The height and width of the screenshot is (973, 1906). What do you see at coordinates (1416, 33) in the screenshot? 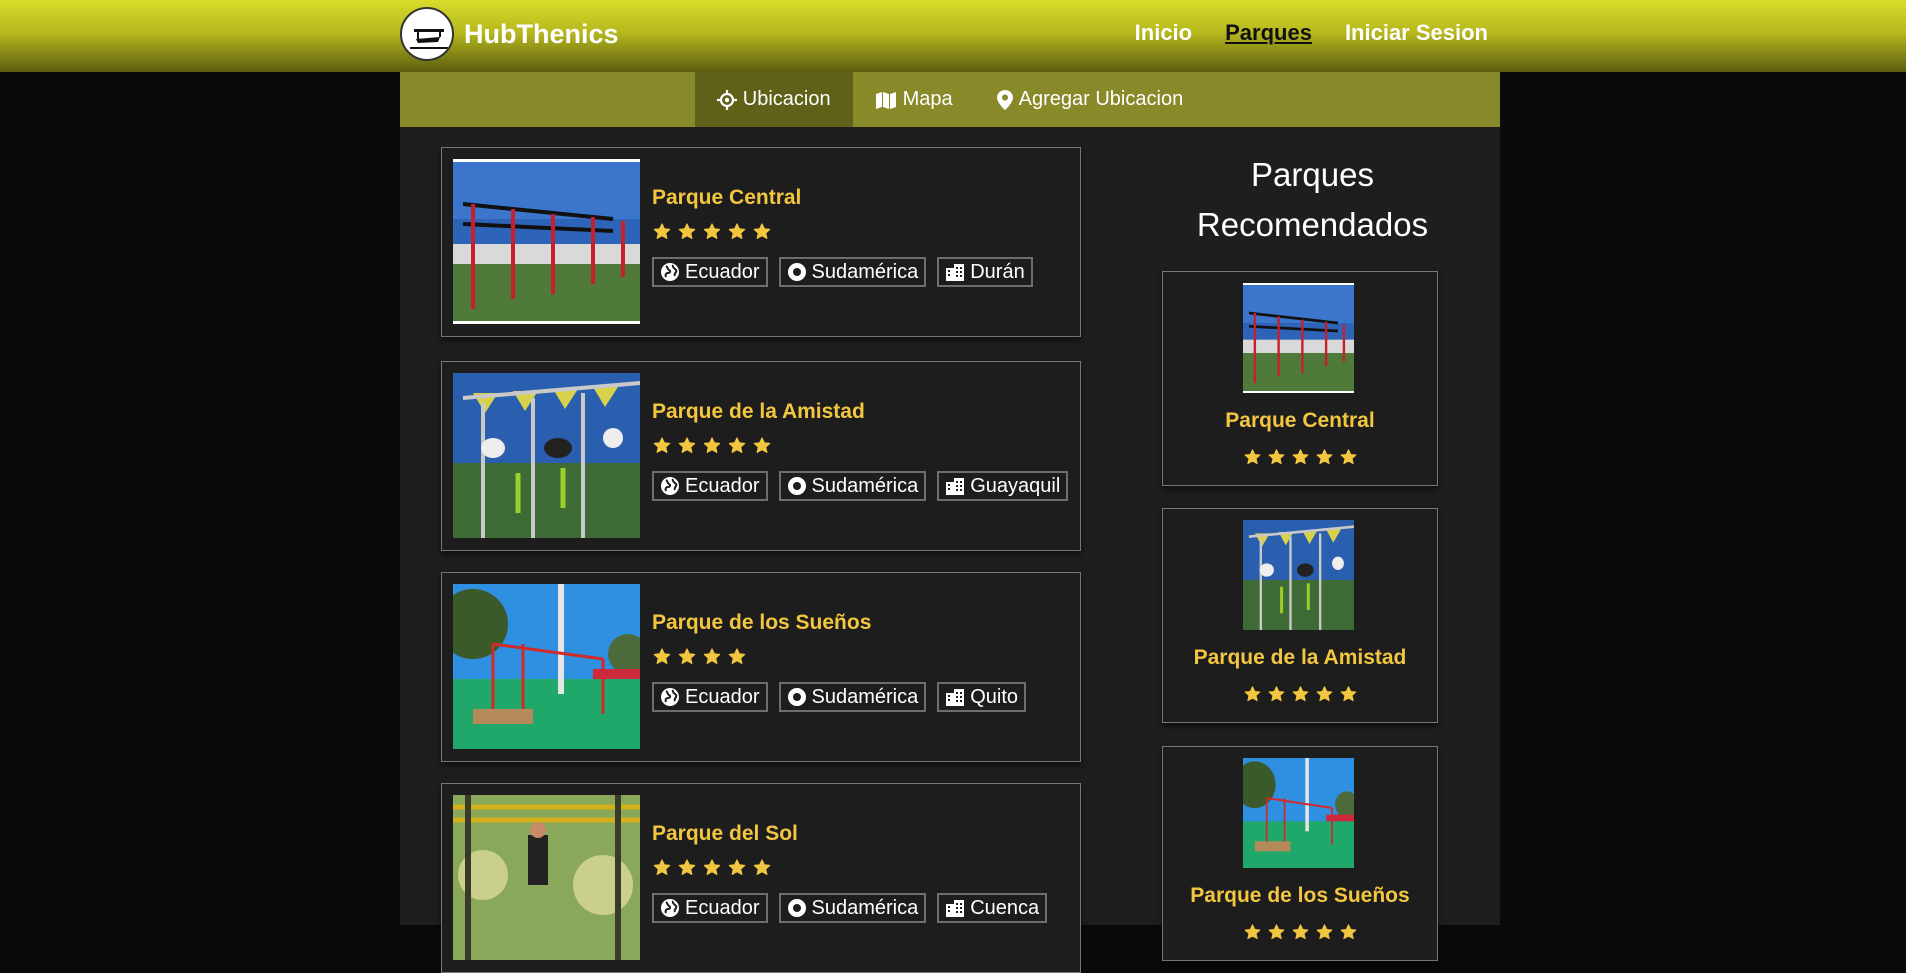
I see `nav-iniciar-sesion: Iniciar Sesion` at bounding box center [1416, 33].